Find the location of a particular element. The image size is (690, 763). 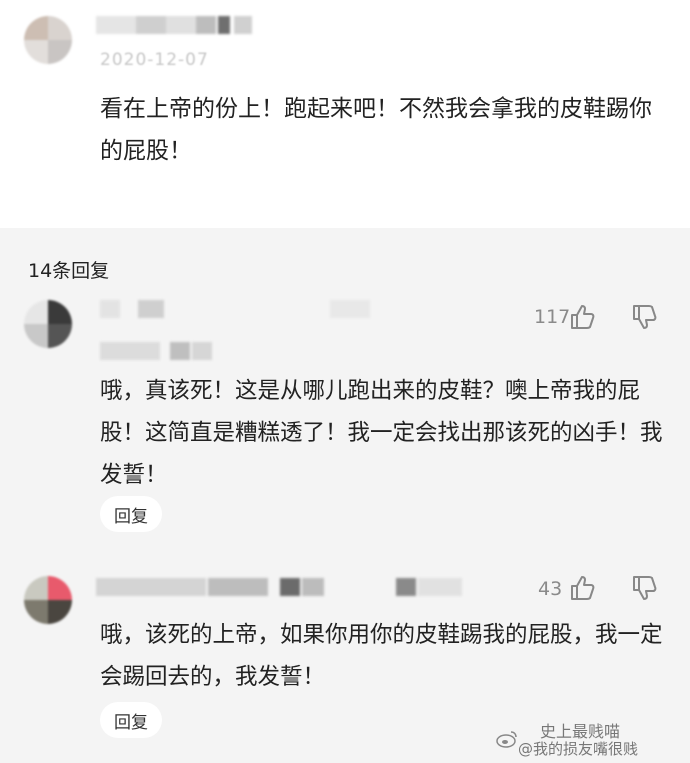

watermark: 史上最贱喵 @我的损友嘴很贱 is located at coordinates (585, 739).